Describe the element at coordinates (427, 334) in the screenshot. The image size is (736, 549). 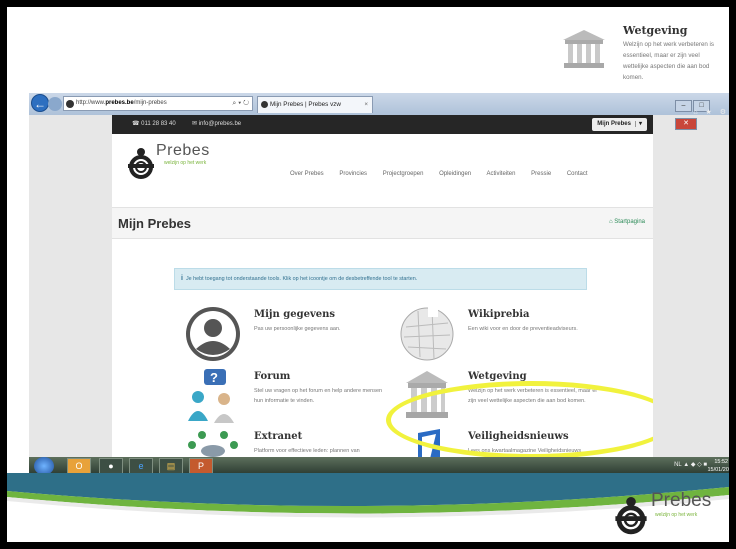
I see `wiki-globe-icon` at that location.